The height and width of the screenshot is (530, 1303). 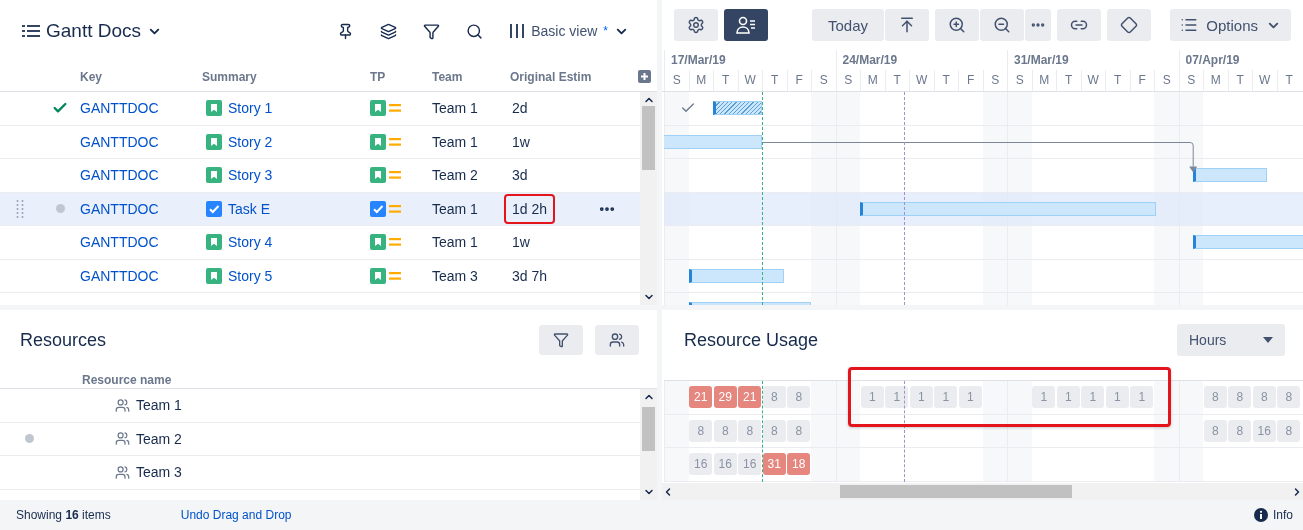 What do you see at coordinates (554, 76) in the screenshot?
I see `column-header: Original Estim` at bounding box center [554, 76].